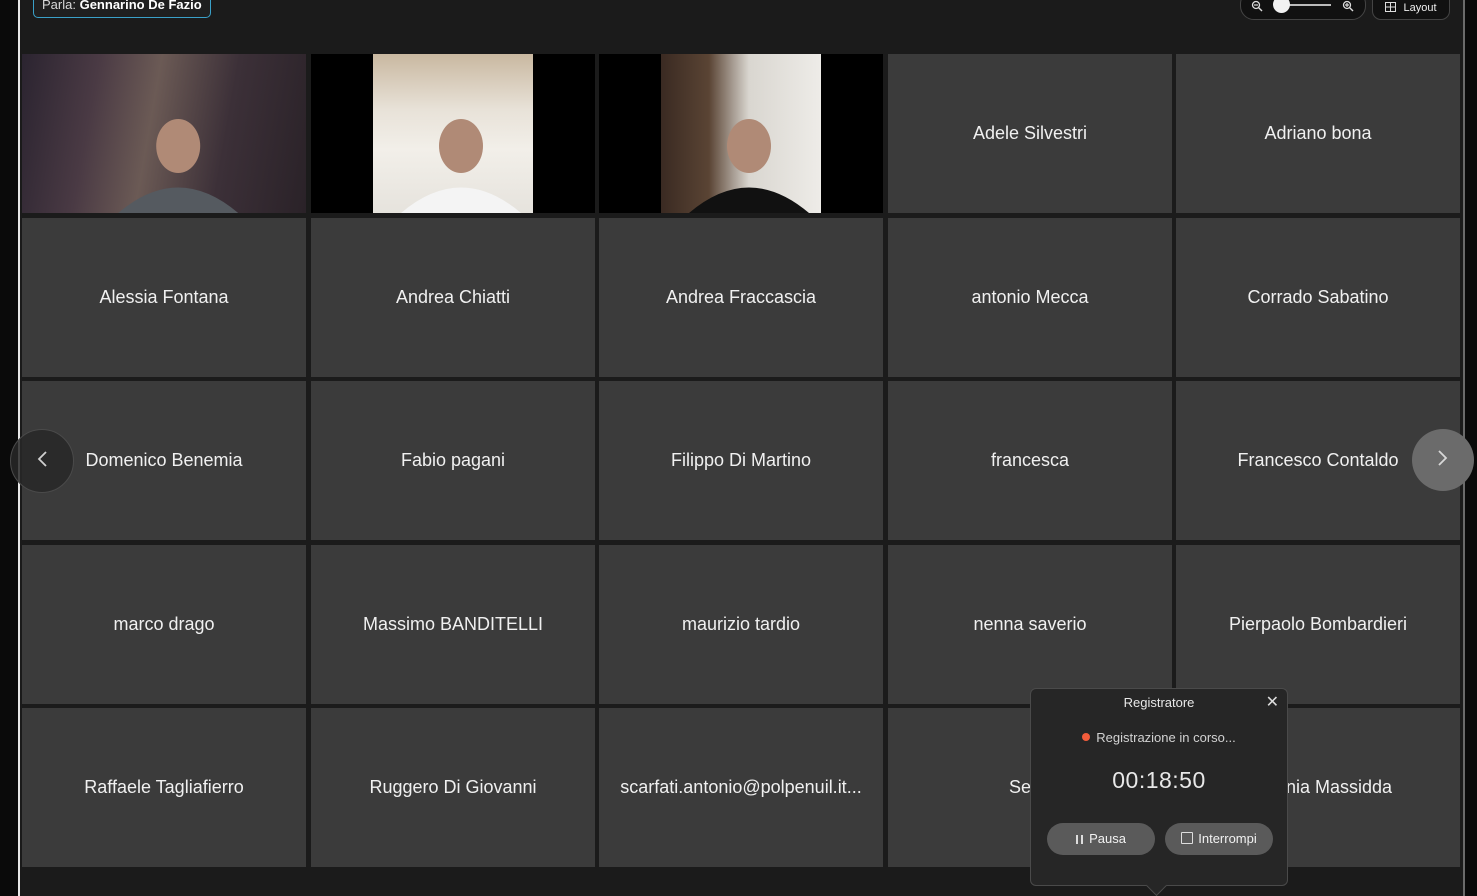  Describe the element at coordinates (1348, 6) in the screenshot. I see `zoom-in-icon` at that location.